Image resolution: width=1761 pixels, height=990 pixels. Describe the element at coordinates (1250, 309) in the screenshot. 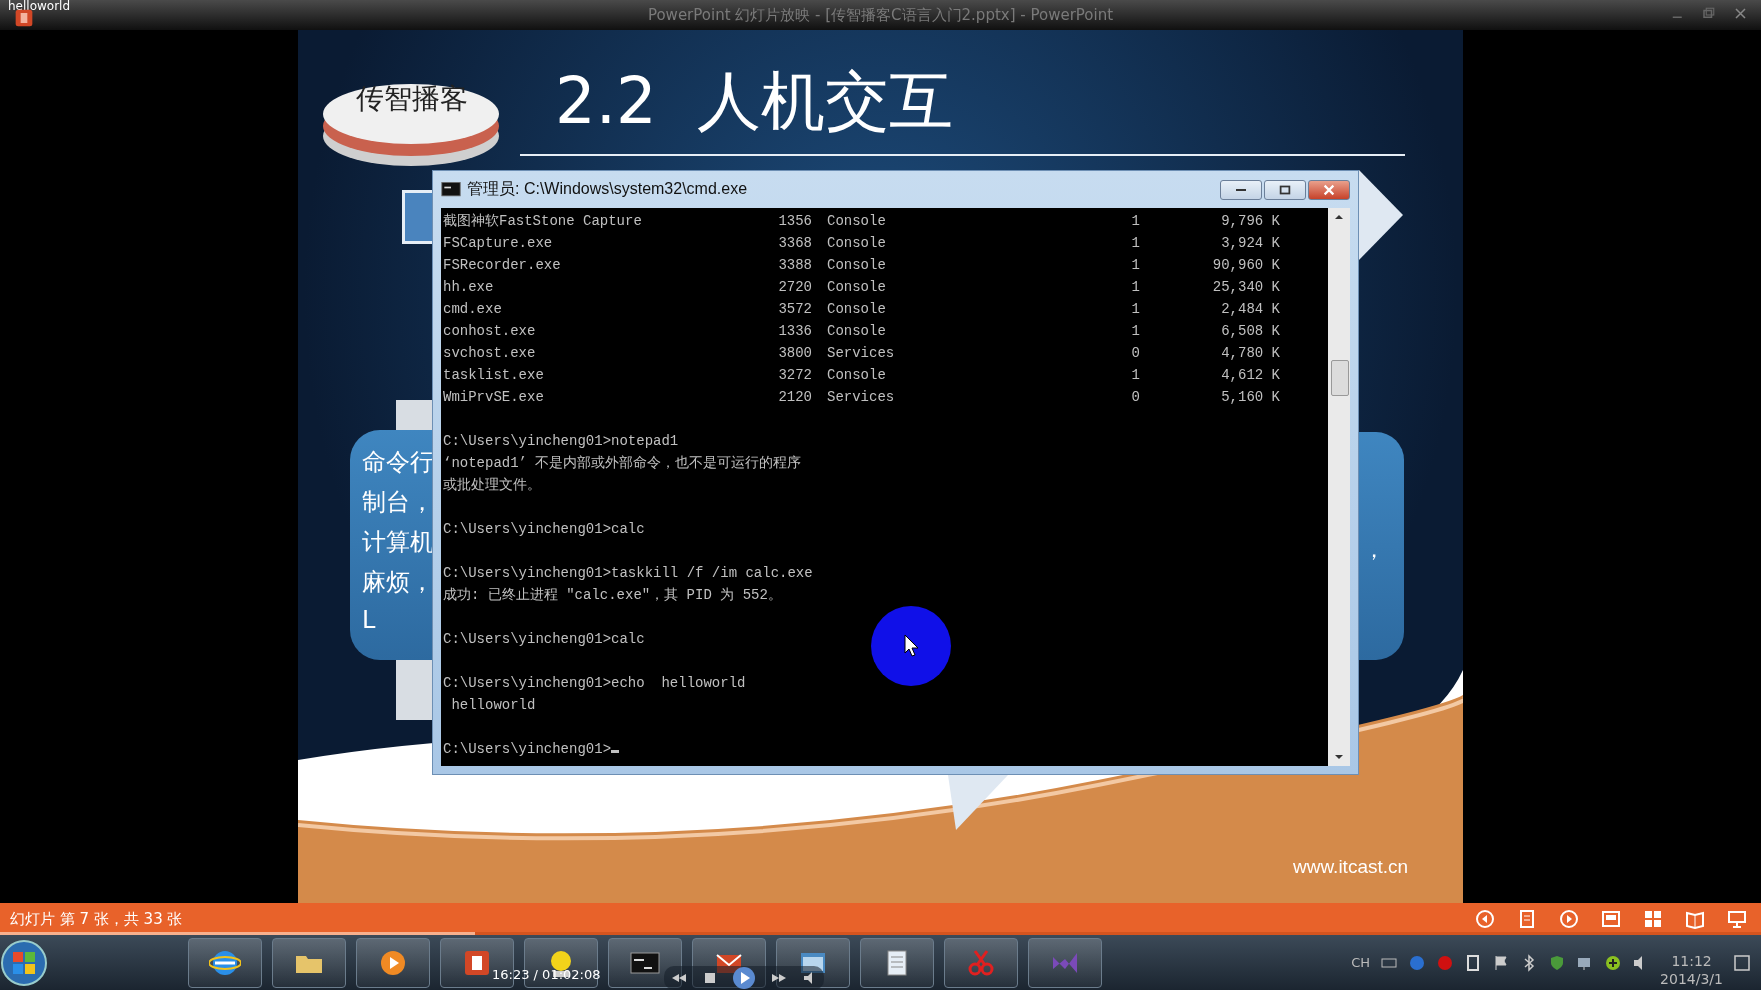

I see `memory-usage: 2,484 K` at that location.